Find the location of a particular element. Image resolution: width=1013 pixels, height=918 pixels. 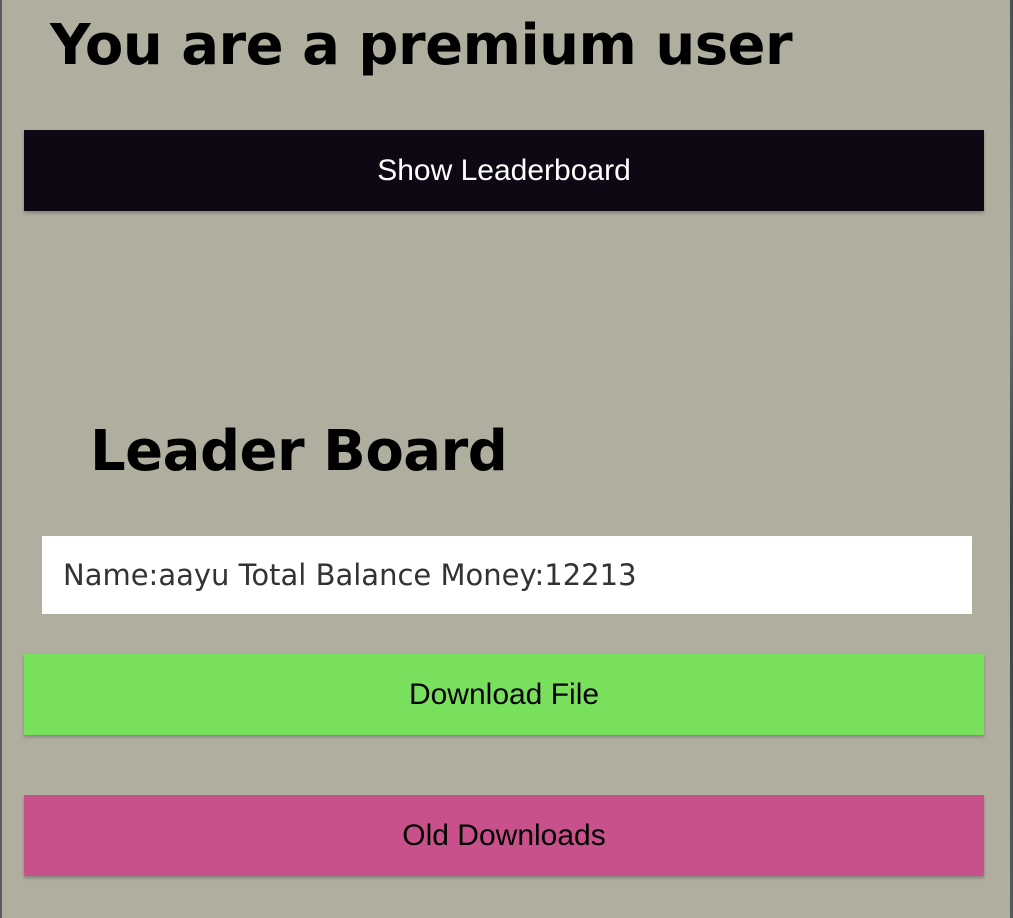

old-downloads-button: Old Downloads is located at coordinates (504, 835).